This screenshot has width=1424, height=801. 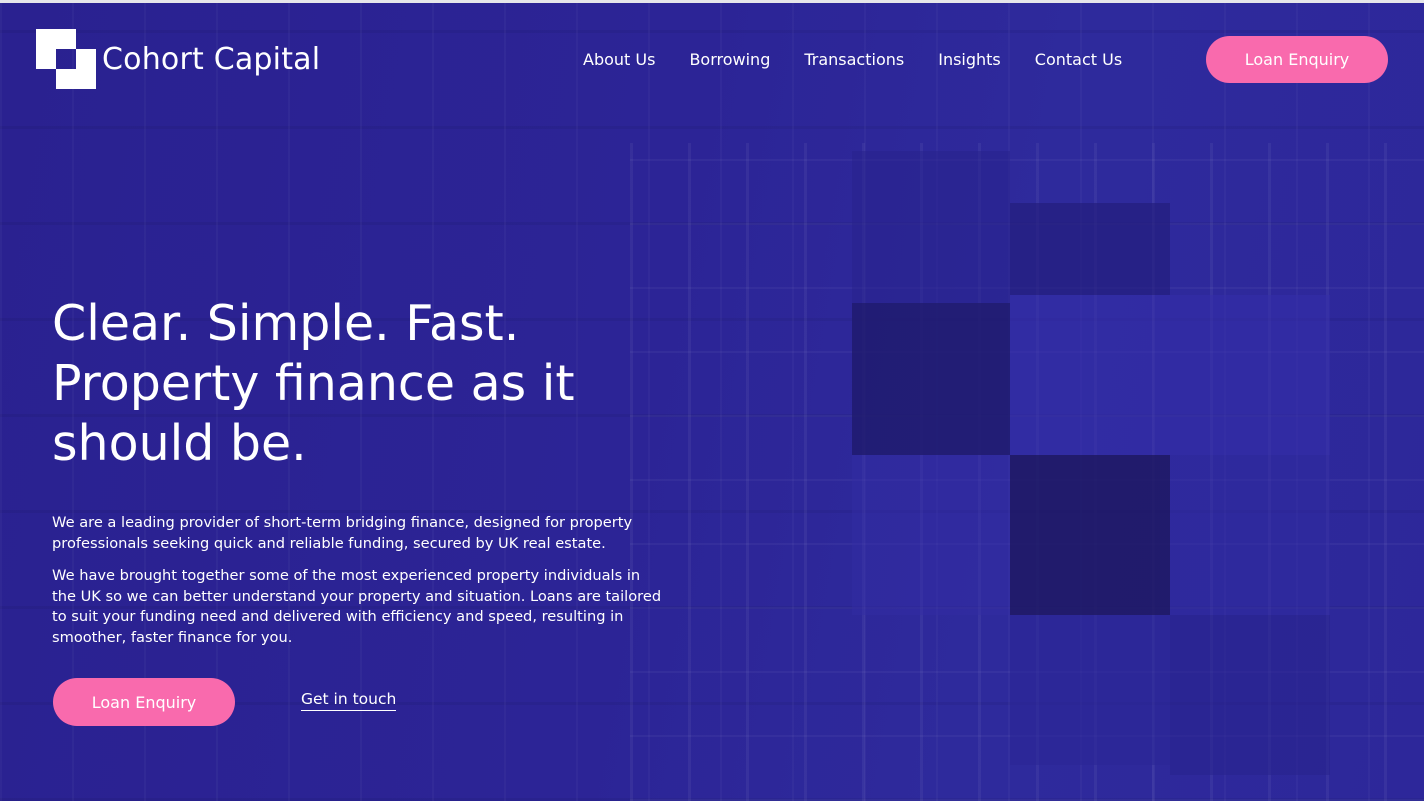 What do you see at coordinates (66, 59) in the screenshot?
I see `logo-icon` at bounding box center [66, 59].